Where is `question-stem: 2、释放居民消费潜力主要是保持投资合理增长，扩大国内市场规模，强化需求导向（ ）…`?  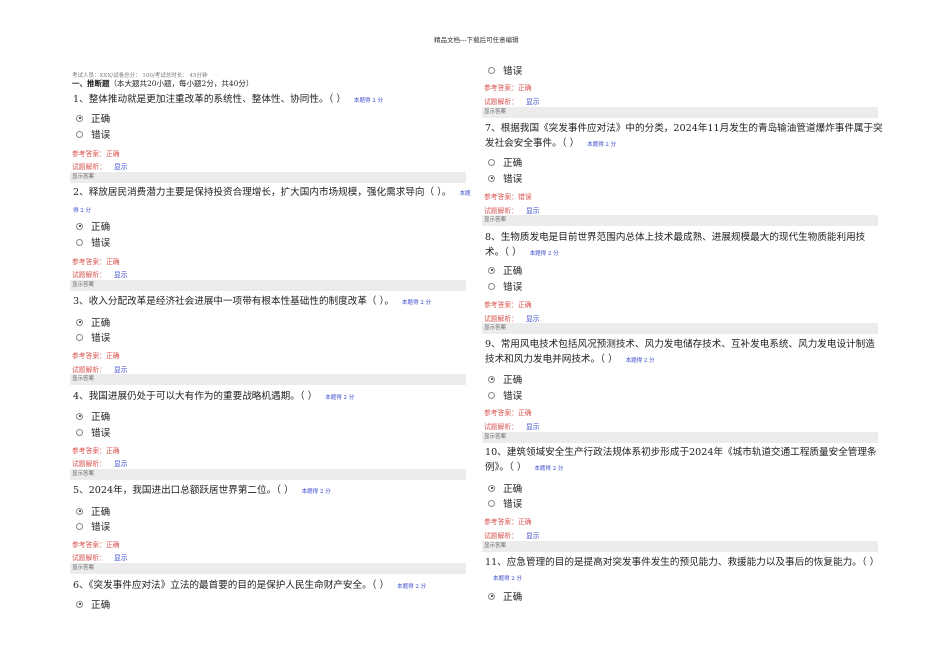 question-stem: 2、释放居民消费潜力主要是保持投资合理增长，扩大国内市场规模，强化需求导向（ ）… is located at coordinates (262, 192).